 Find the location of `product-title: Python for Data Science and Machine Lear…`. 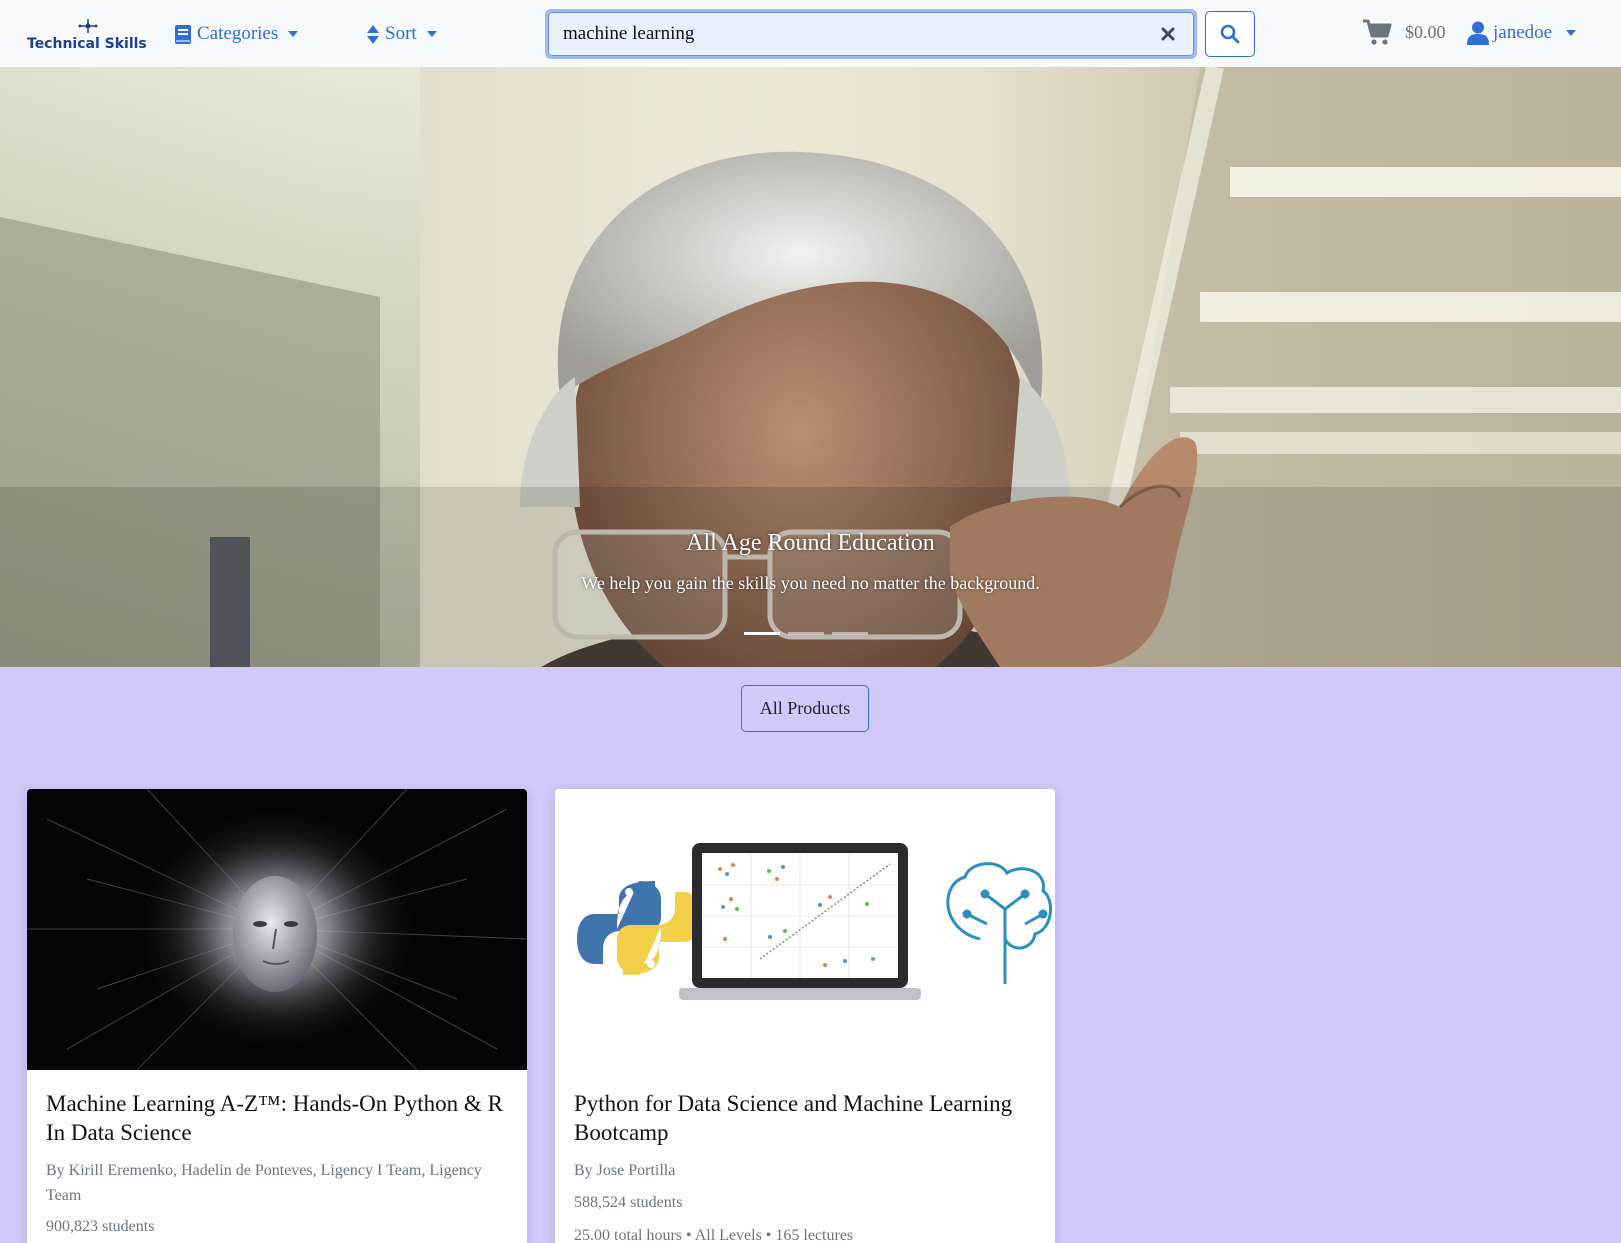

product-title: Python for Data Science and Machine Lear… is located at coordinates (806, 1118).